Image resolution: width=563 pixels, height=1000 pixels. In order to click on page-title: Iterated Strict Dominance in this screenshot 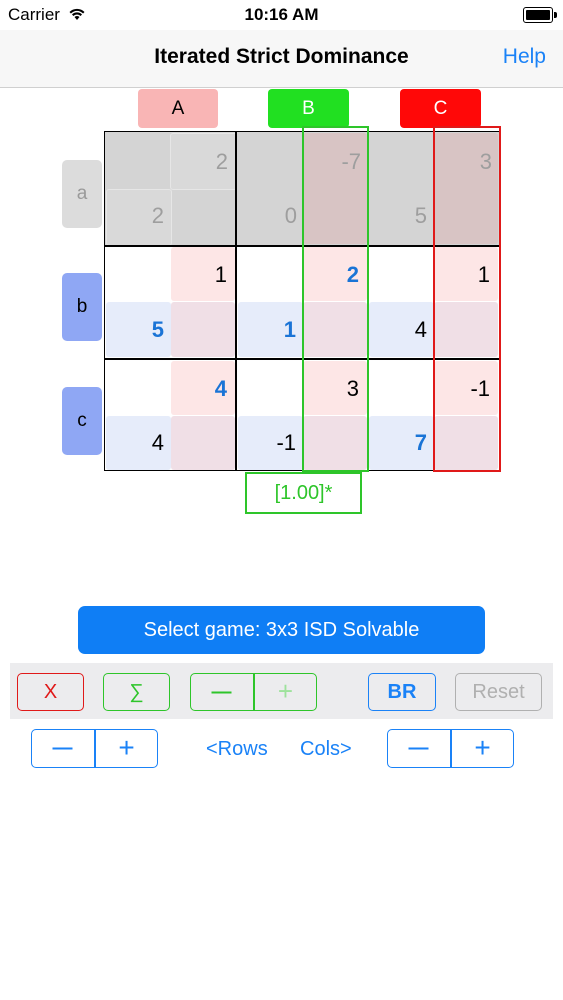, I will do `click(281, 56)`.